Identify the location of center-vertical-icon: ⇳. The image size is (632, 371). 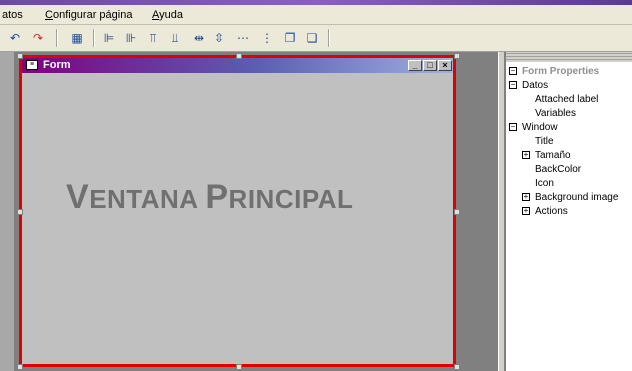
(219, 38).